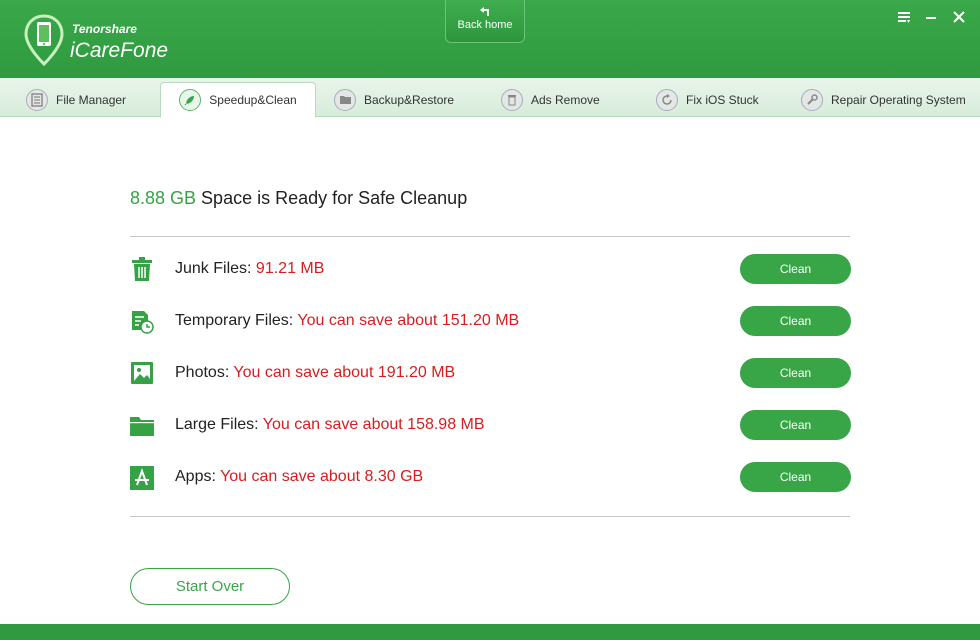  I want to click on item-name: Apps:, so click(198, 476).